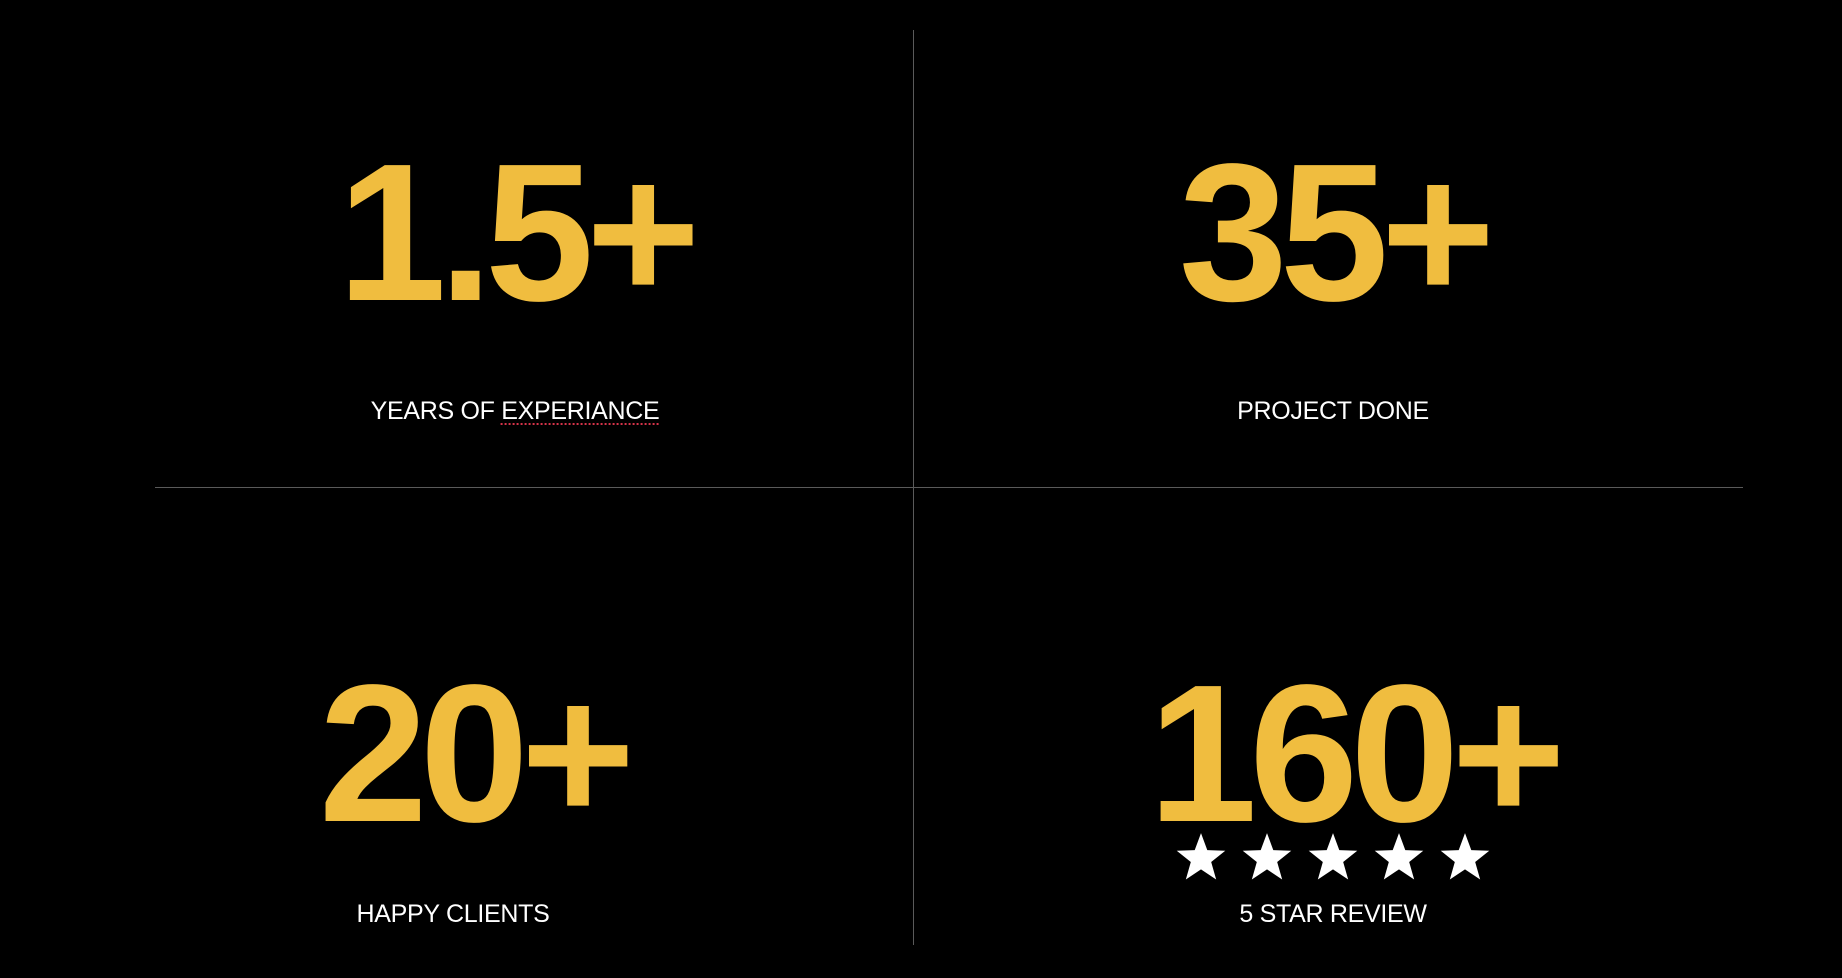  I want to click on stat-value-clients: 20+, so click(476, 753).